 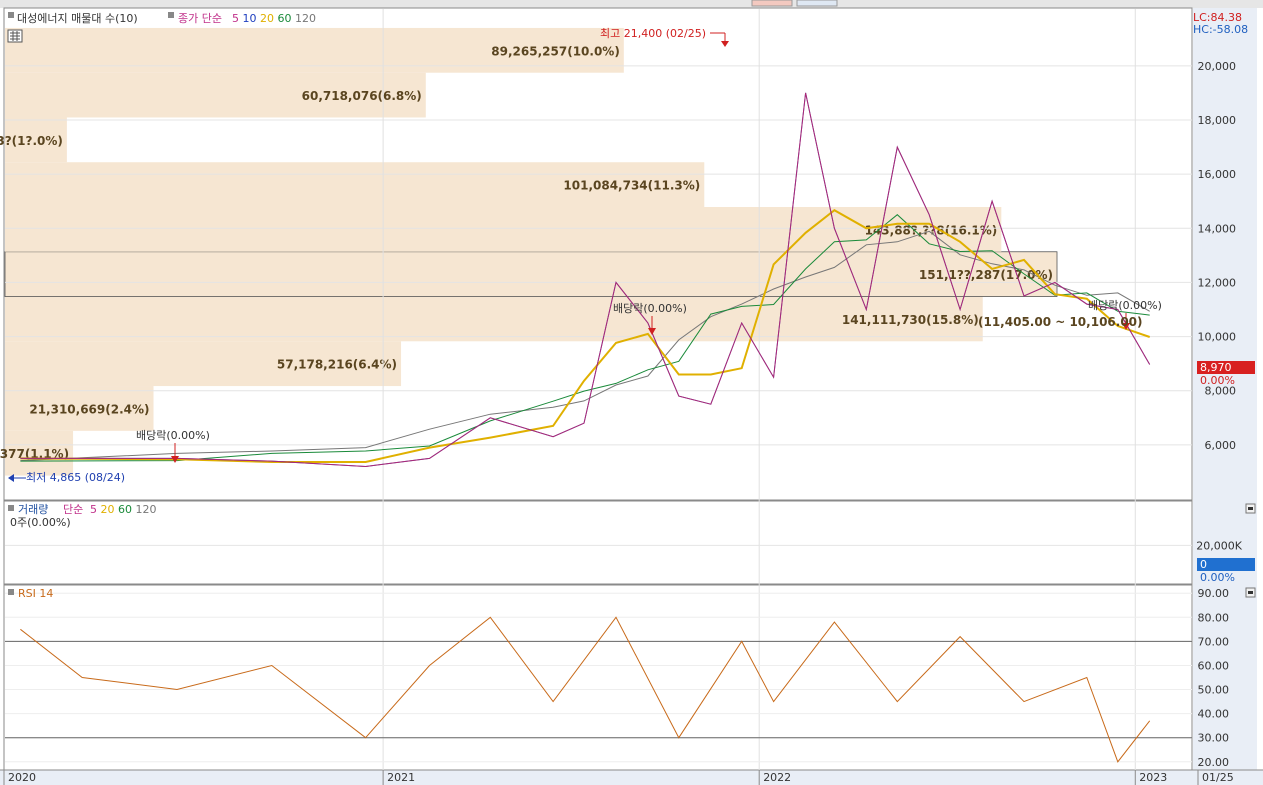 What do you see at coordinates (77, 18) in the screenshot?
I see `price-title: 대성에너지 매물대 수(10)` at bounding box center [77, 18].